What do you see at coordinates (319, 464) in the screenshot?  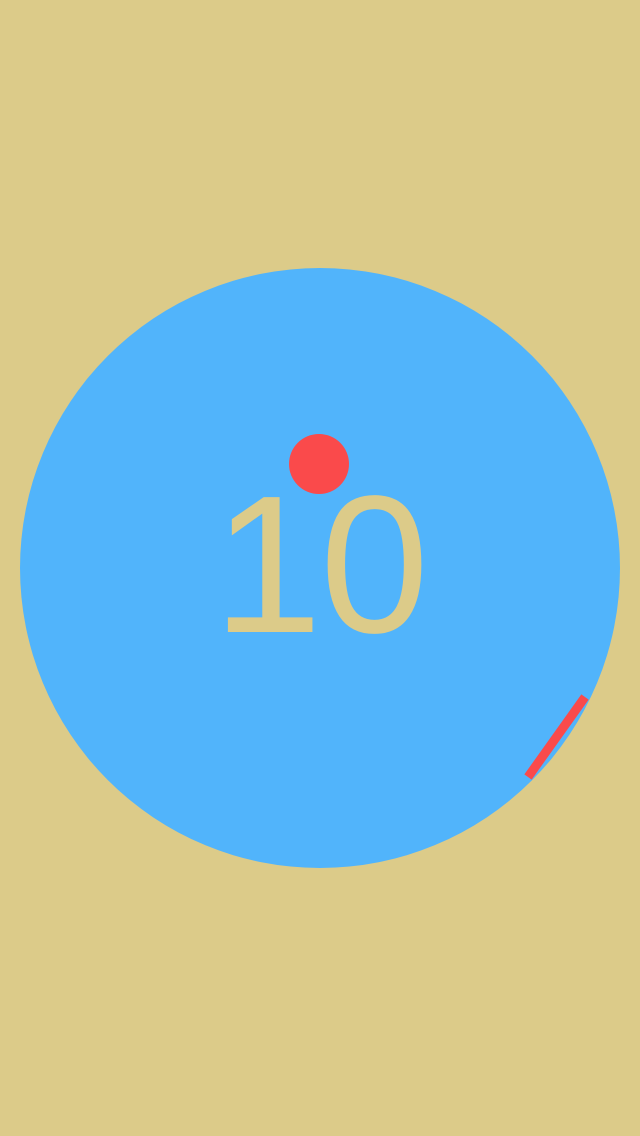 I see `ball` at bounding box center [319, 464].